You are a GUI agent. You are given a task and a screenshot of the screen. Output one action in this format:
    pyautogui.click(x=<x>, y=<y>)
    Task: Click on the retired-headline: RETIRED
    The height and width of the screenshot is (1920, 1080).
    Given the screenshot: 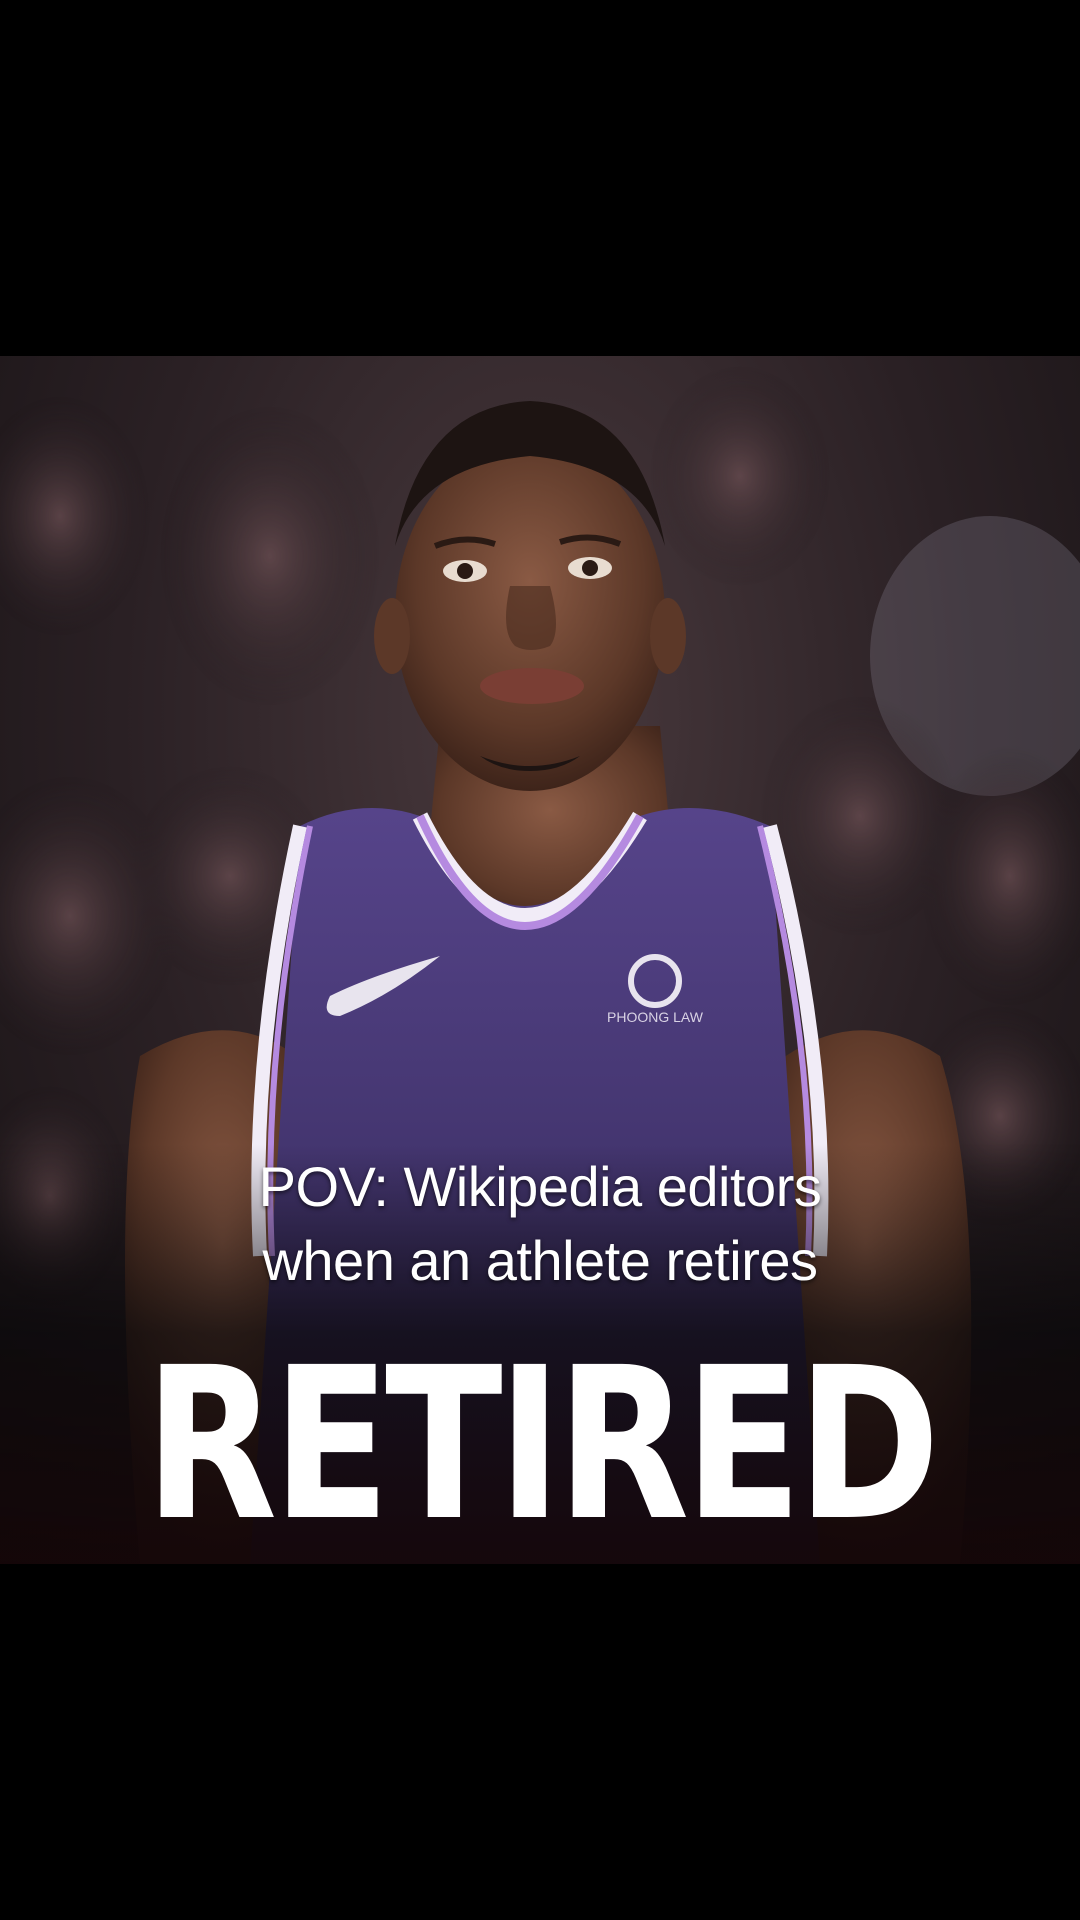 What is the action you would take?
    pyautogui.click(x=542, y=1444)
    